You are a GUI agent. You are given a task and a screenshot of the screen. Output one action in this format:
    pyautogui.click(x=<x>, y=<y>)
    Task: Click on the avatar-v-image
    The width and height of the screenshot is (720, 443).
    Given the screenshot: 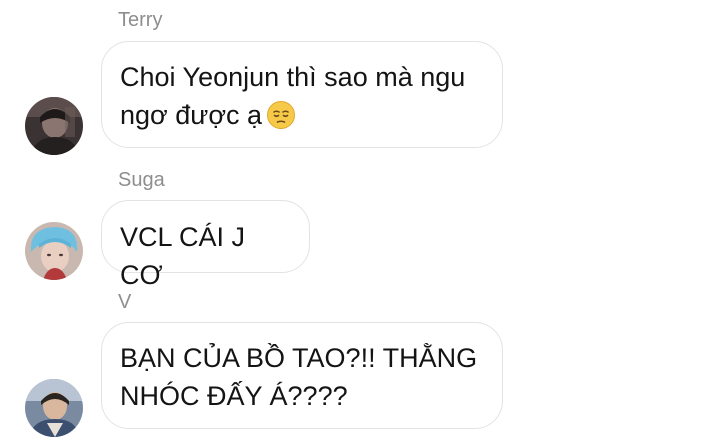 What is the action you would take?
    pyautogui.click(x=54, y=408)
    